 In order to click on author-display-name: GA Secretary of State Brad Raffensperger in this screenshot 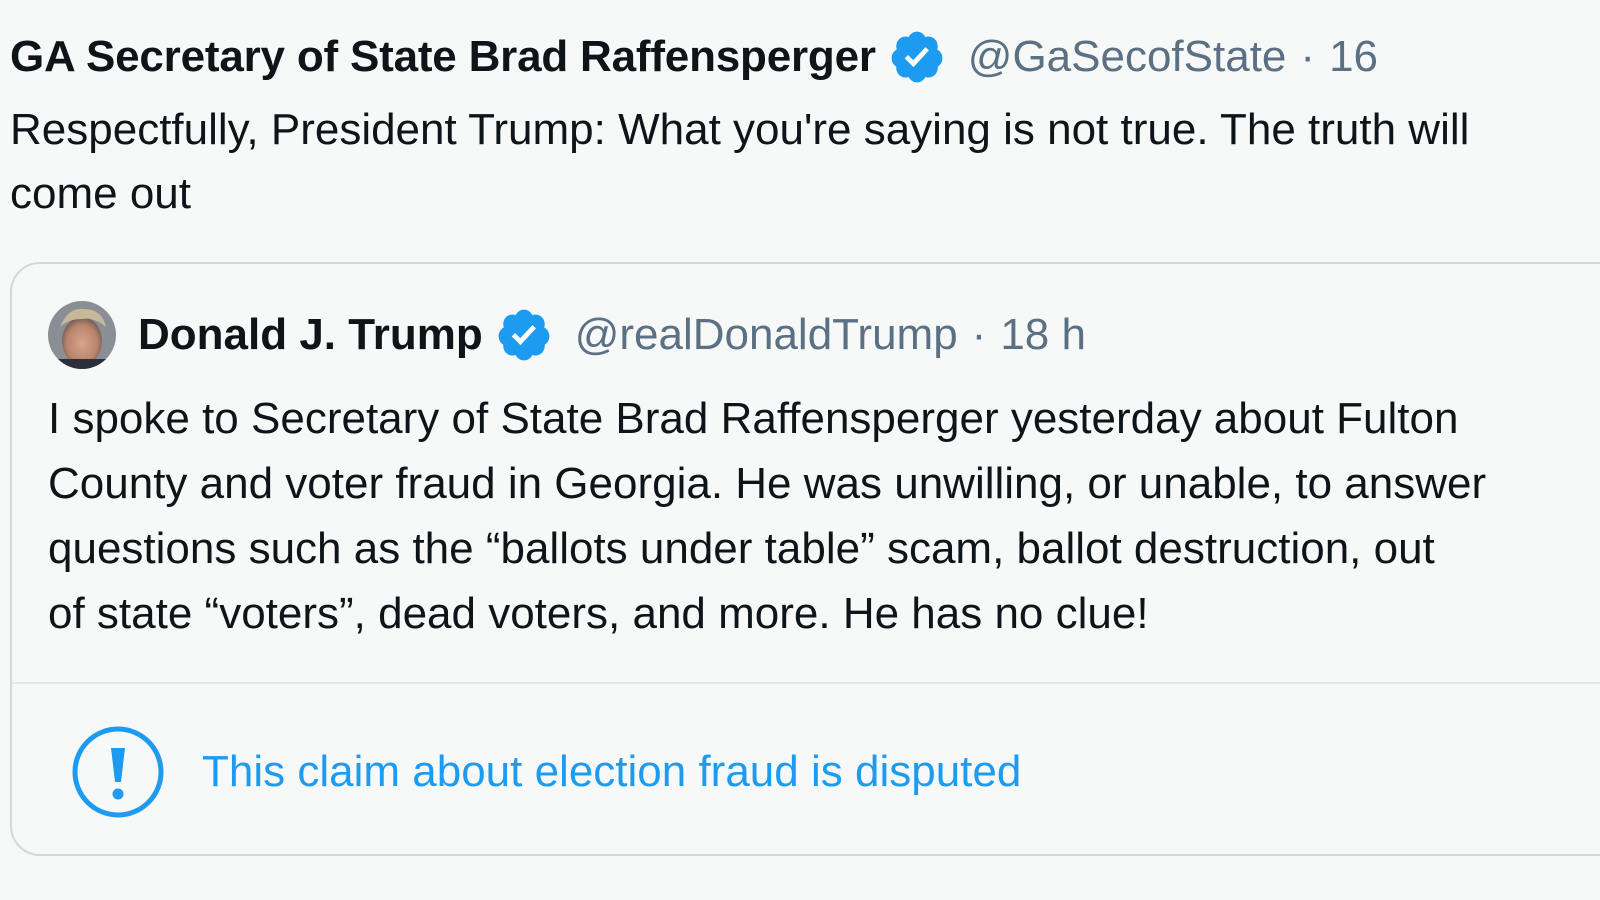, I will do `click(443, 57)`.